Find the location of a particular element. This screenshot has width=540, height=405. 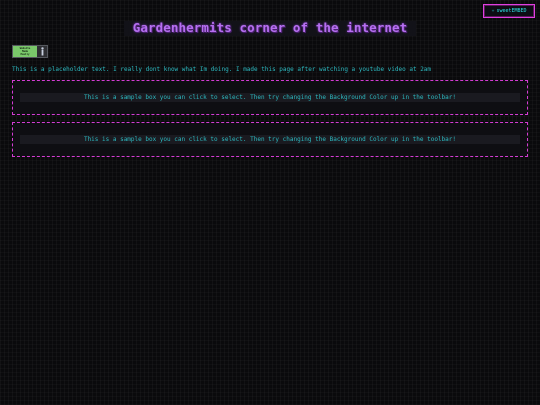

button88-line-3: Easily is located at coordinates (25, 54).